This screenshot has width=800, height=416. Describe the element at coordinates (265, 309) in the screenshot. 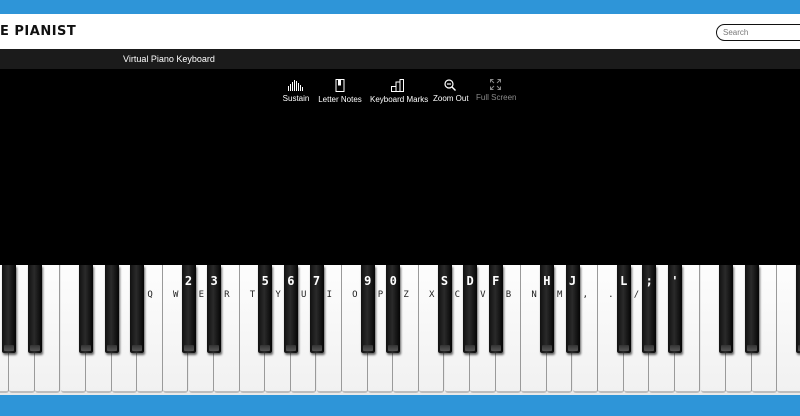

I see `black-key: 5` at that location.